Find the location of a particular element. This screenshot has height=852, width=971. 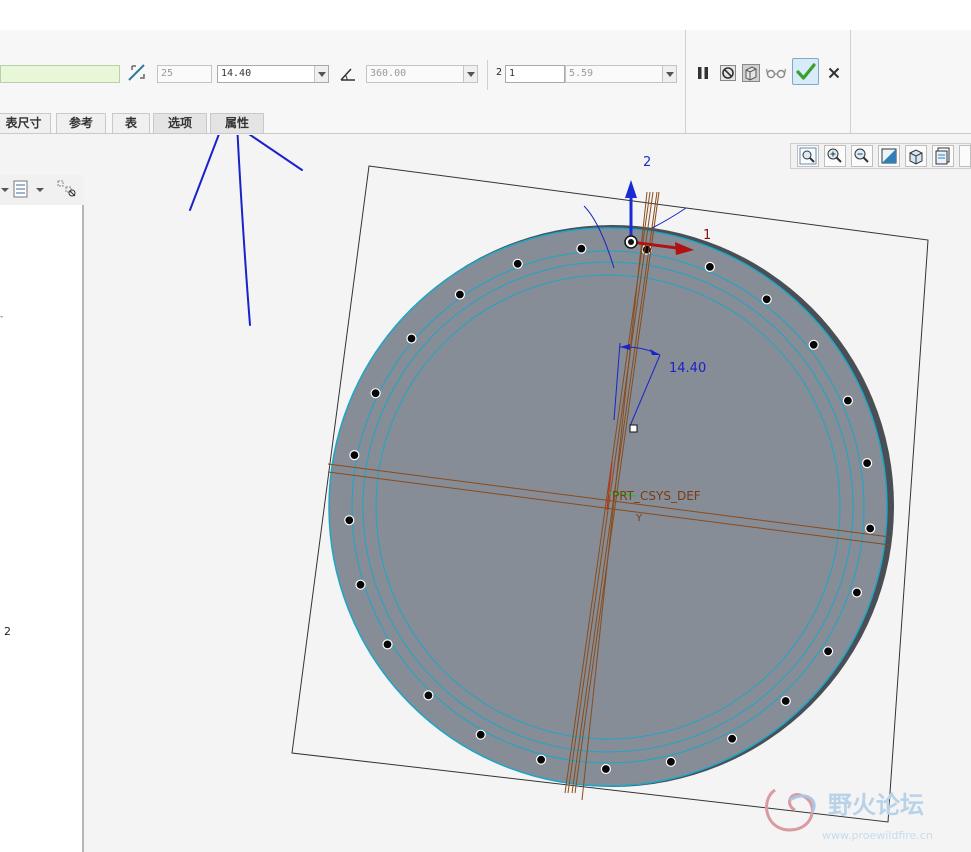

title-area is located at coordinates (485, 15).